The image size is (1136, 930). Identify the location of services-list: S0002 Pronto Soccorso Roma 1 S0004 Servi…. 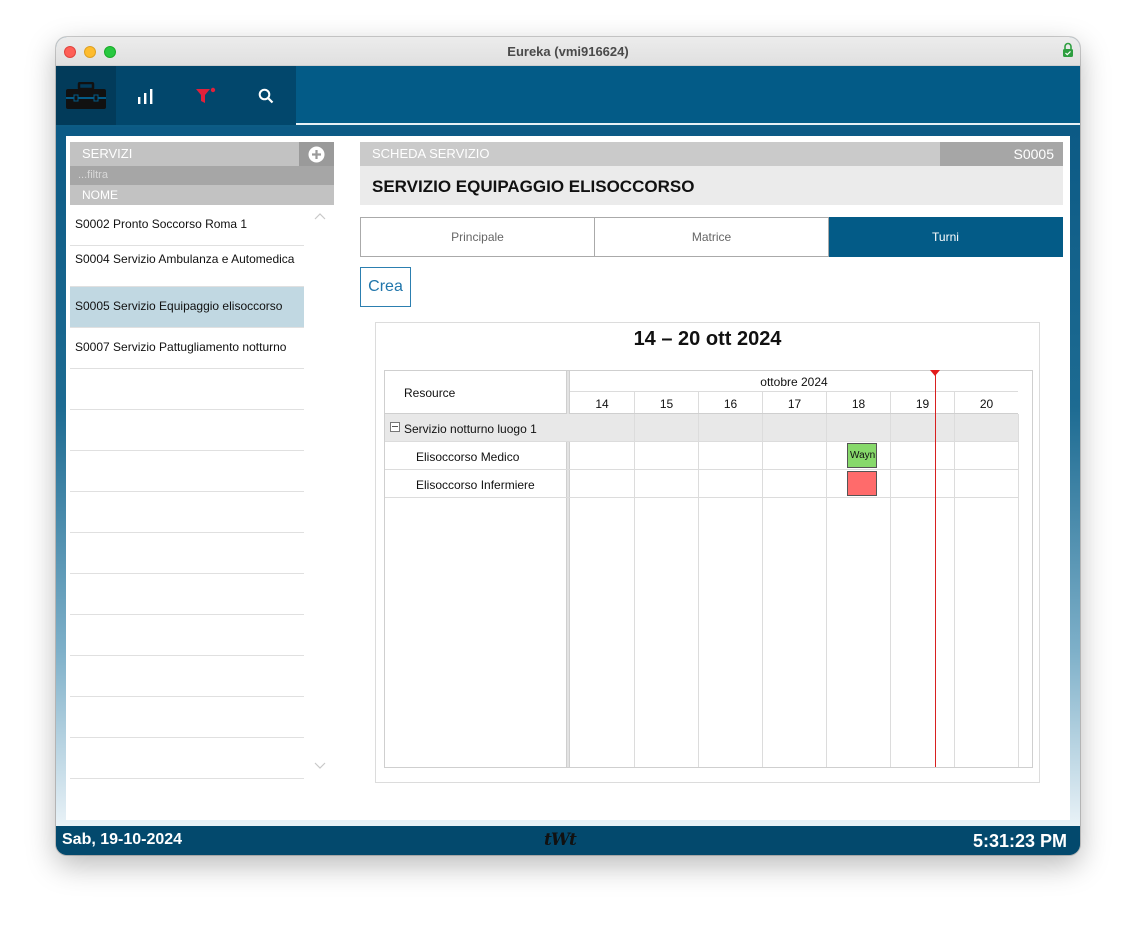
(198, 492).